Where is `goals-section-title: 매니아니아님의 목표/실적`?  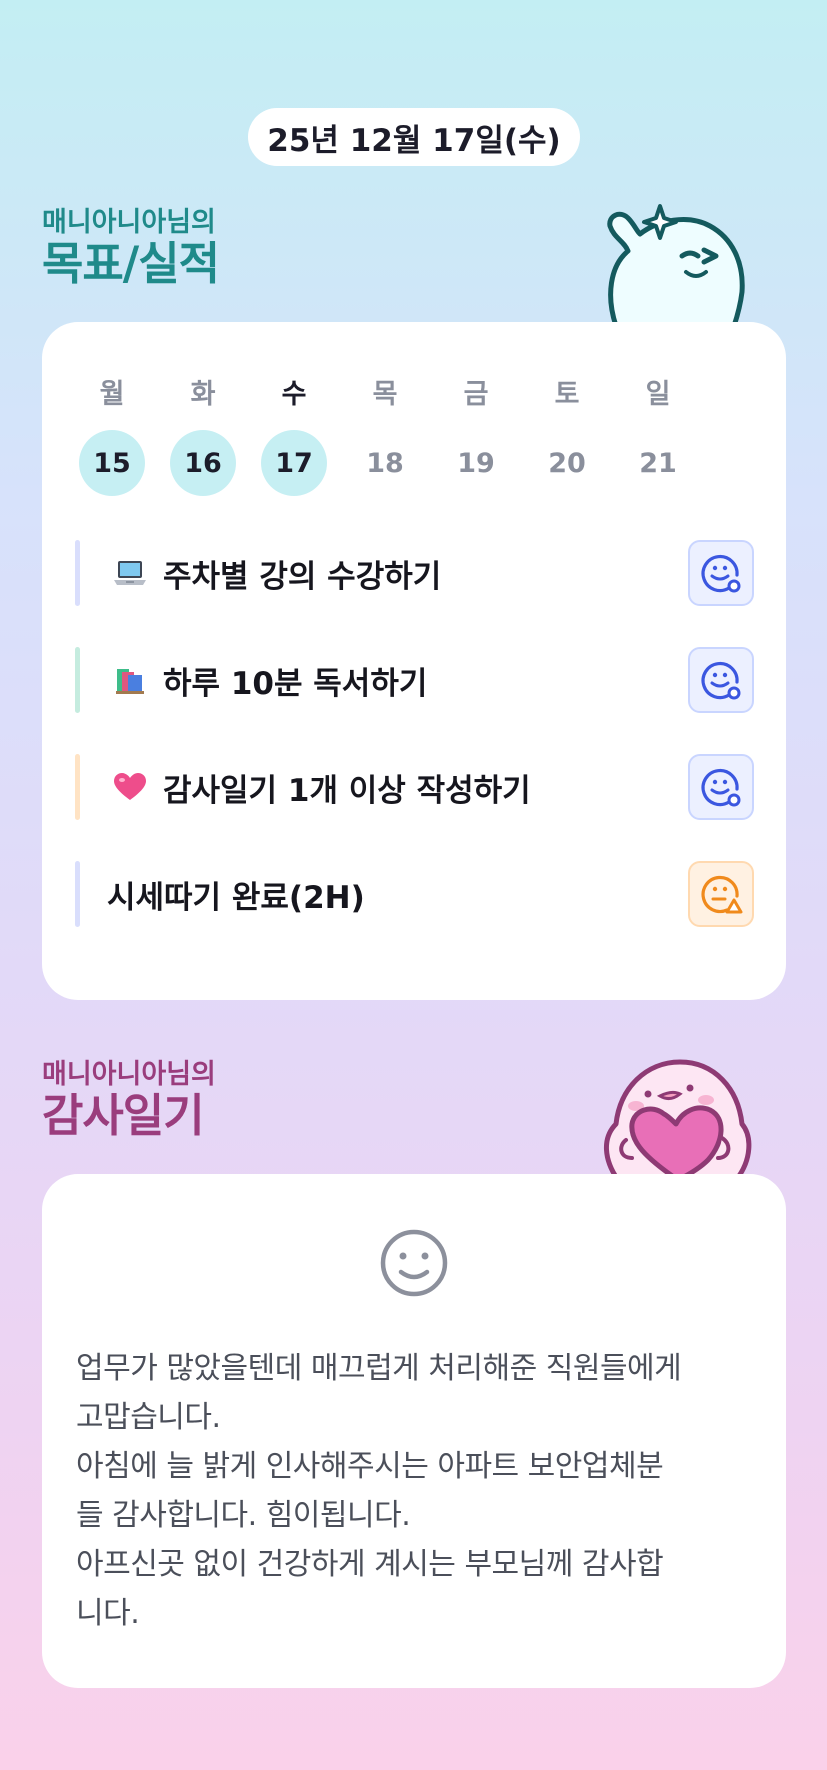
goals-section-title: 매니아니아님의 목표/실적 is located at coordinates (131, 248).